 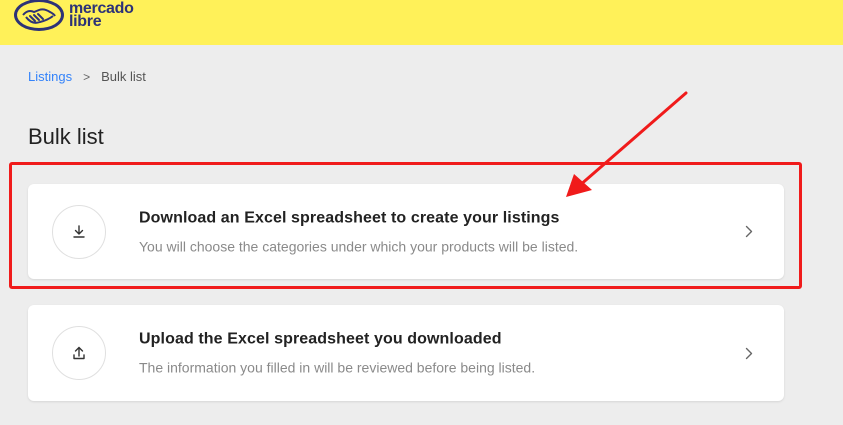 What do you see at coordinates (79, 231) in the screenshot?
I see `download-icon` at bounding box center [79, 231].